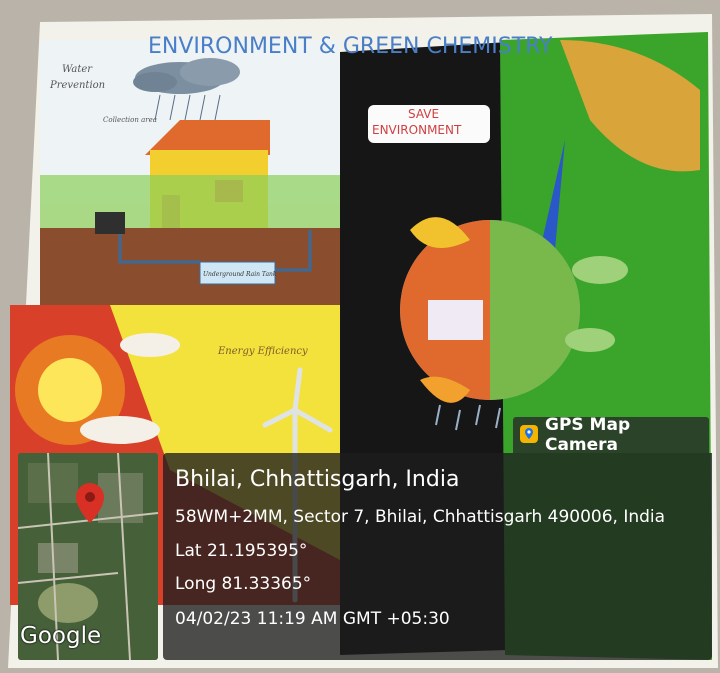 The height and width of the screenshot is (673, 720). I want to click on gps-map-camera-badge: GPS Map Camera, so click(611, 435).